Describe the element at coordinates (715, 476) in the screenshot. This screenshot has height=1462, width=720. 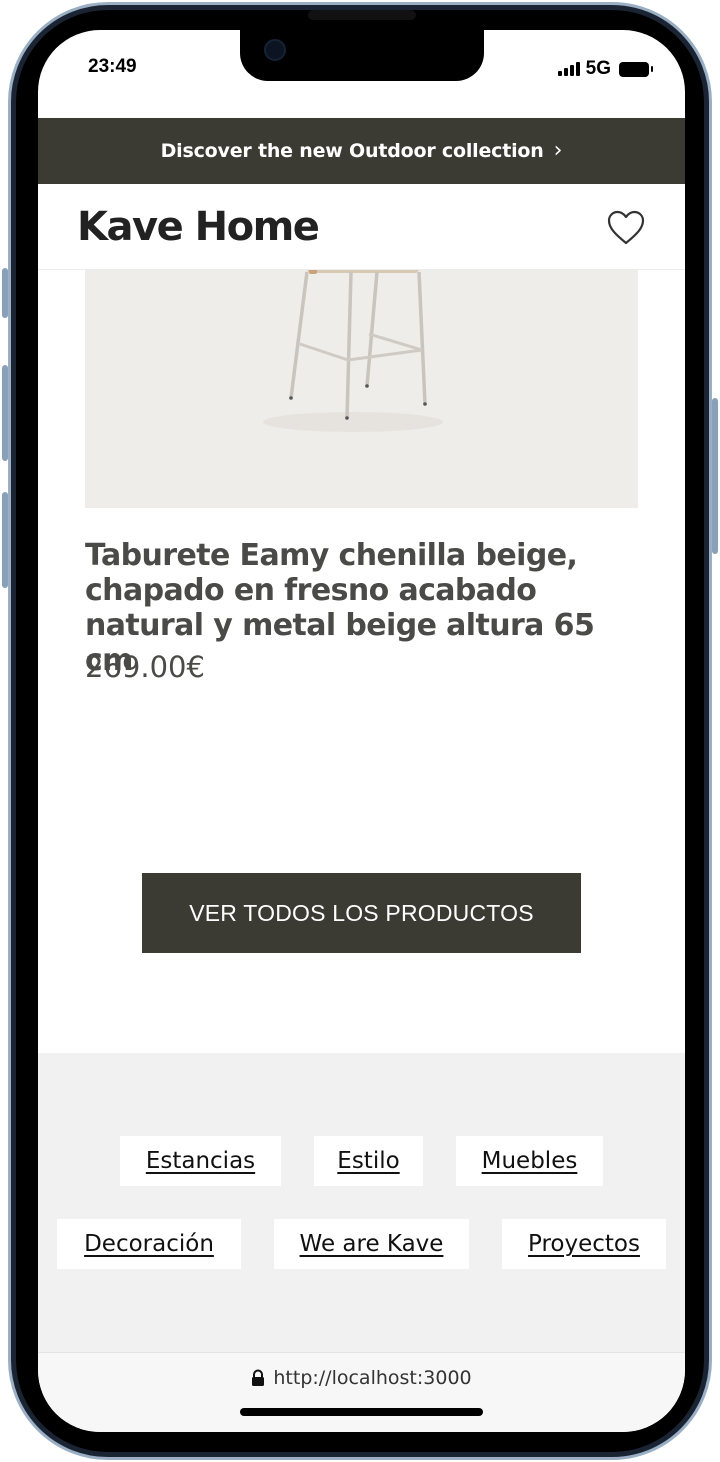
I see `power-button` at that location.